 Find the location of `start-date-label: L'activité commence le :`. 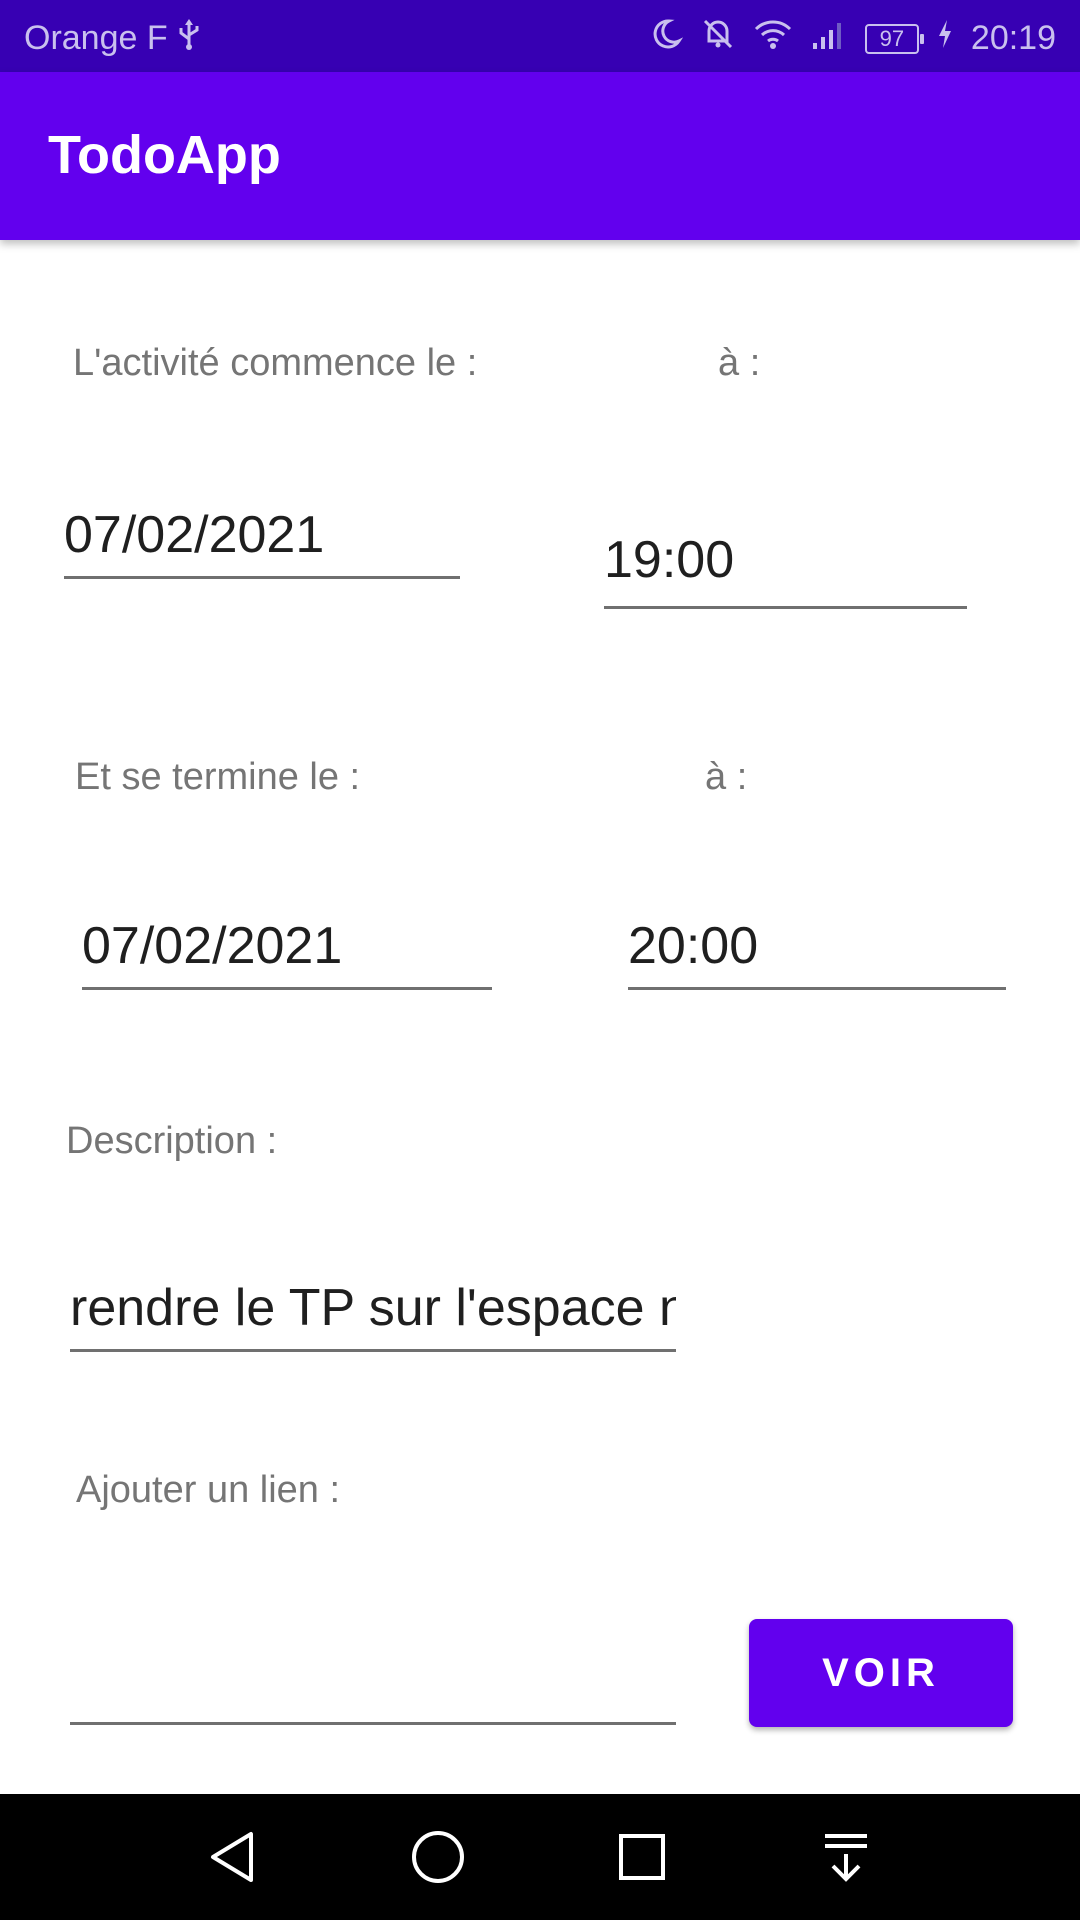

start-date-label: L'activité commence le : is located at coordinates (275, 363).